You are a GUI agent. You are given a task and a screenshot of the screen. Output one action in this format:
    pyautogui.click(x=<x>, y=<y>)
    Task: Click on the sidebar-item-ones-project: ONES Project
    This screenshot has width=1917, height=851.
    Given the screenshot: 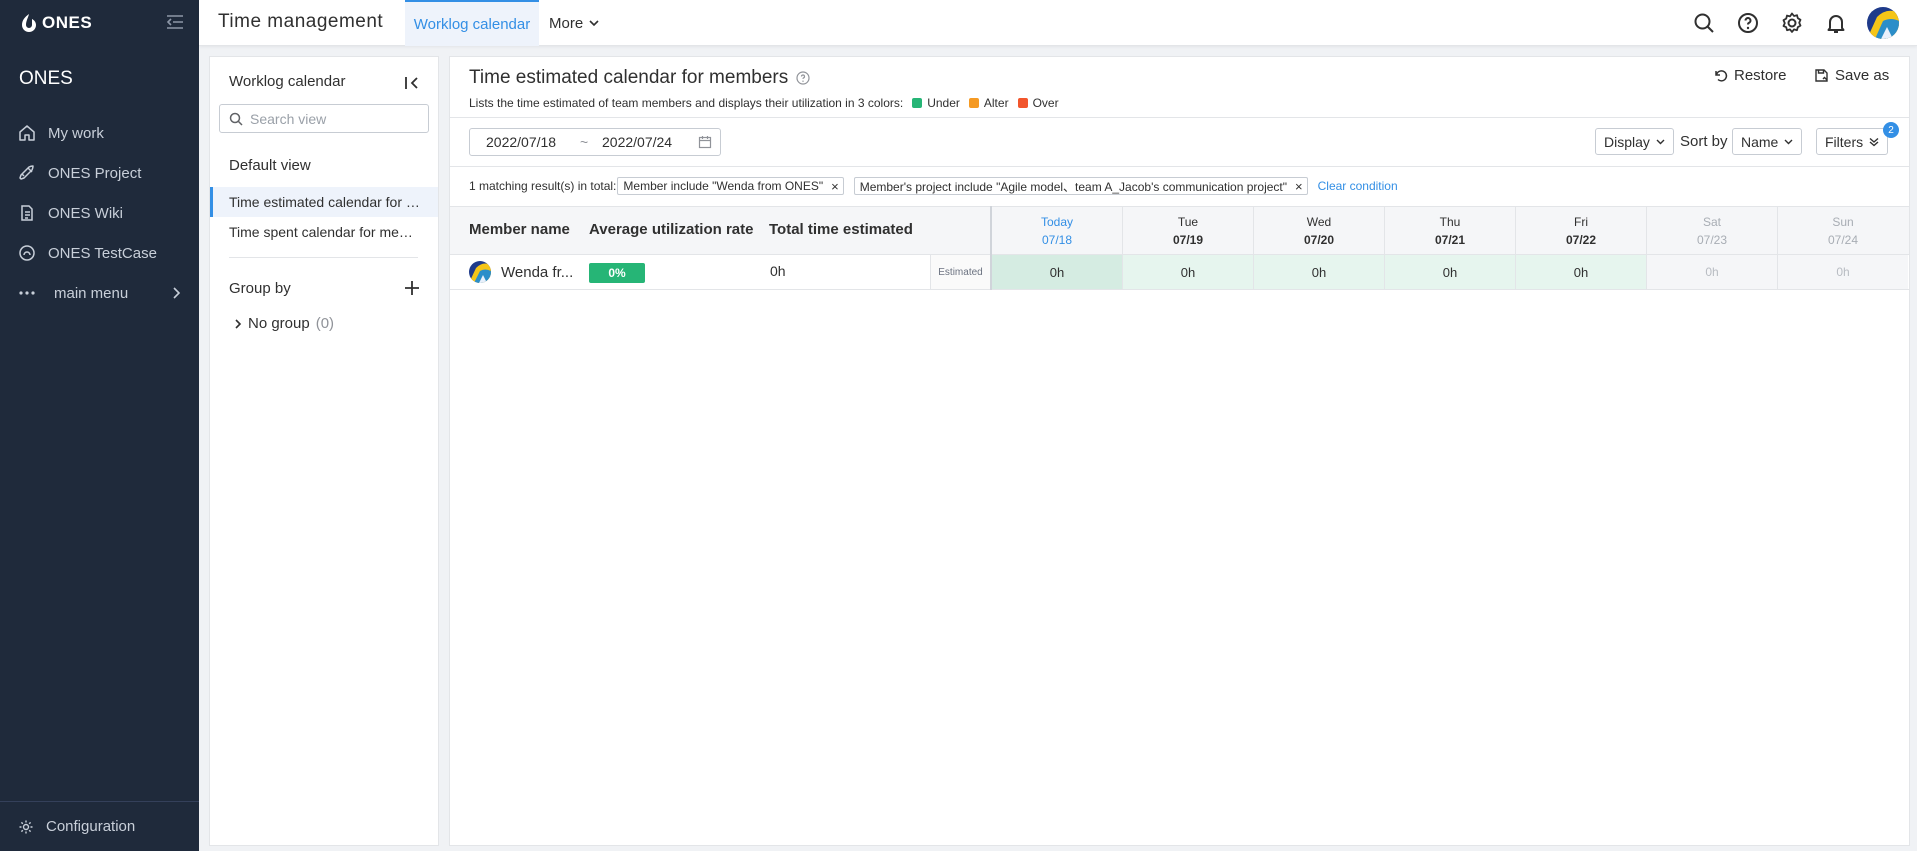 What is the action you would take?
    pyautogui.click(x=99, y=173)
    